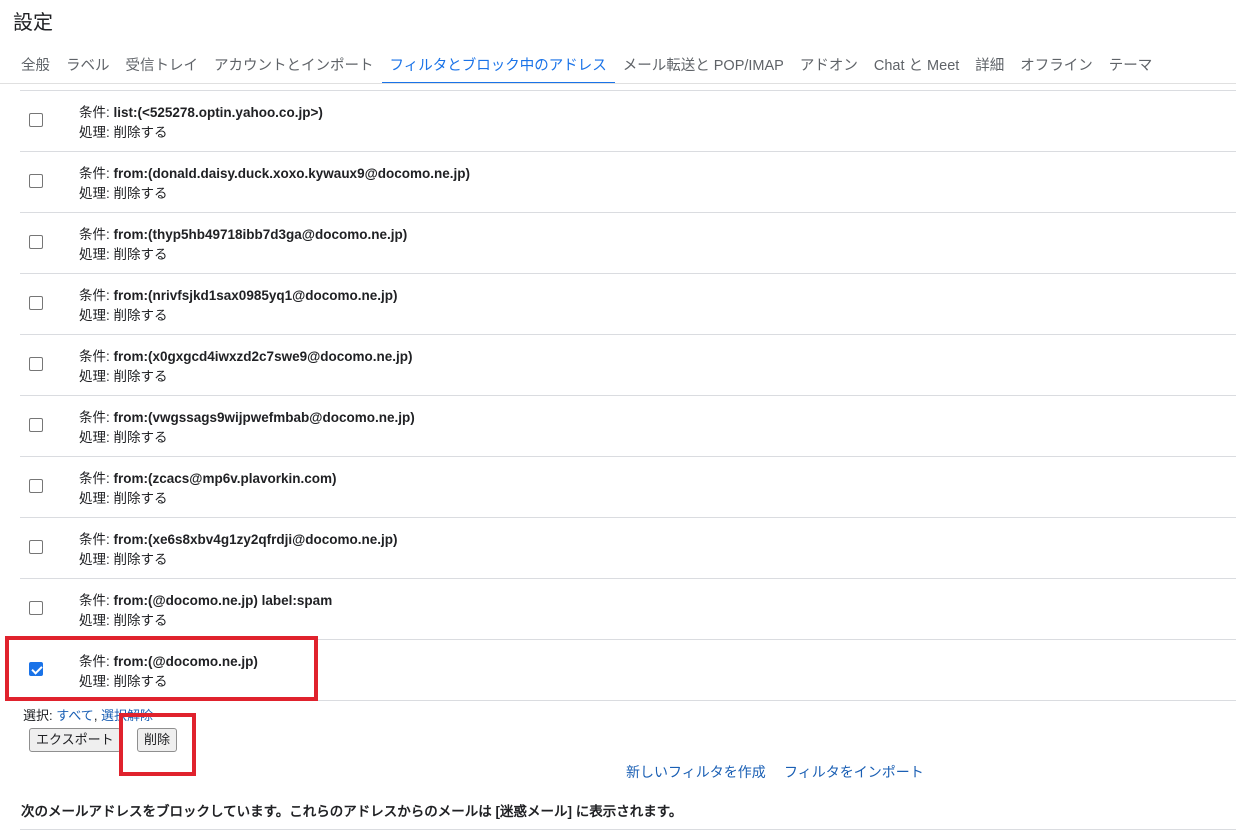 Image resolution: width=1236 pixels, height=835 pixels. What do you see at coordinates (703, 67) in the screenshot?
I see `tab-5: メール転送と POP/IMAP` at bounding box center [703, 67].